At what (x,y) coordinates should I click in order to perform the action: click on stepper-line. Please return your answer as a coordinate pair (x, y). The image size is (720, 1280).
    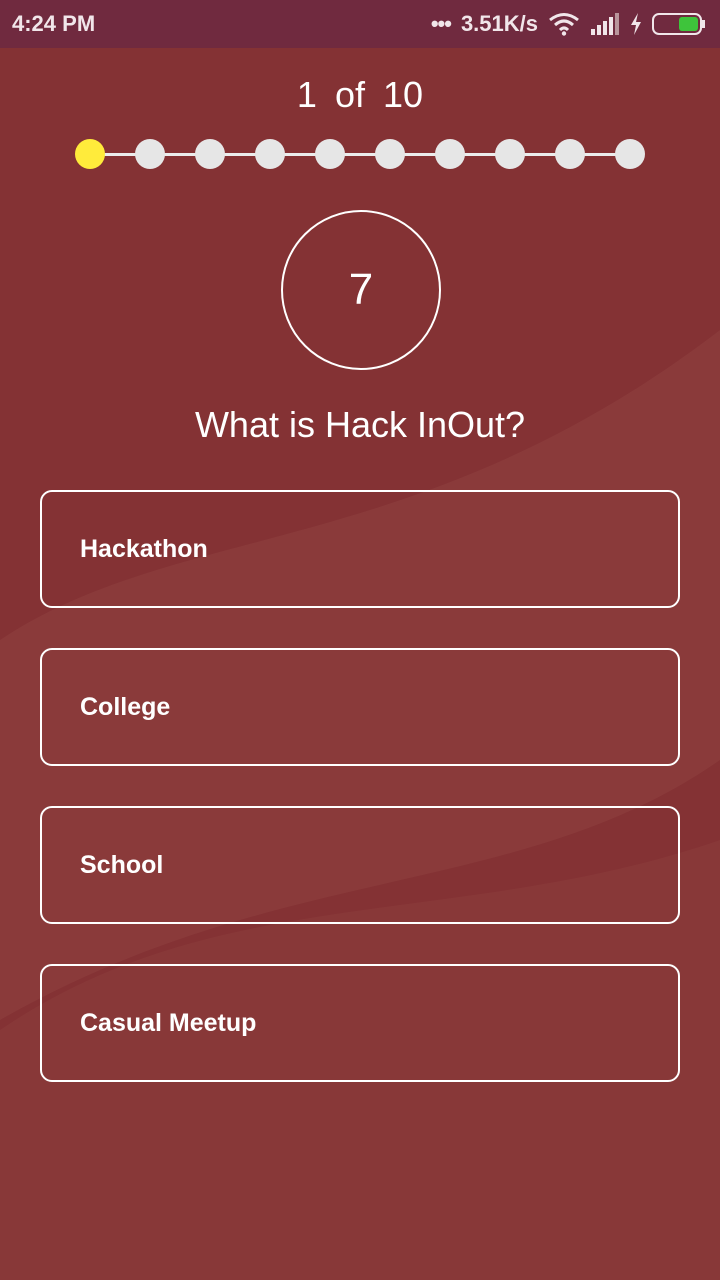
    Looking at the image, I should click on (360, 154).